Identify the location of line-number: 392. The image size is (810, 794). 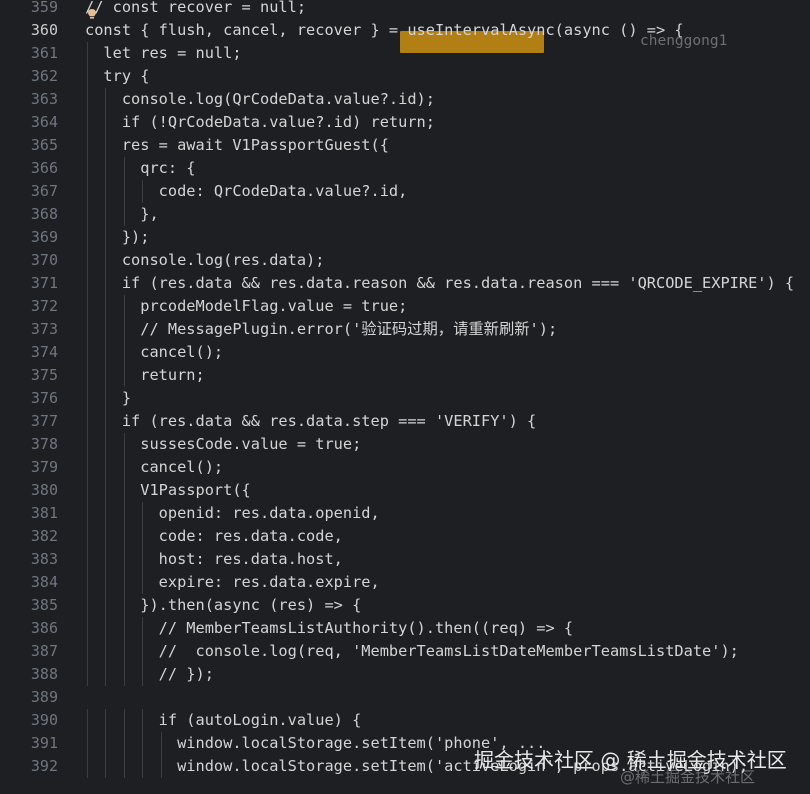
(44, 766).